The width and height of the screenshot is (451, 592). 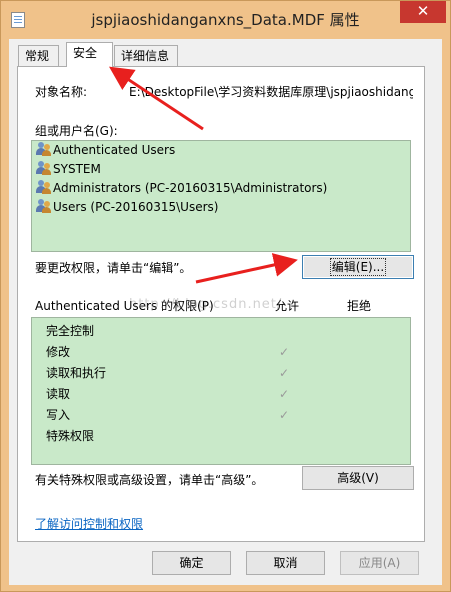 I want to click on table-row: 读取和执行 ✓, so click(x=221, y=373).